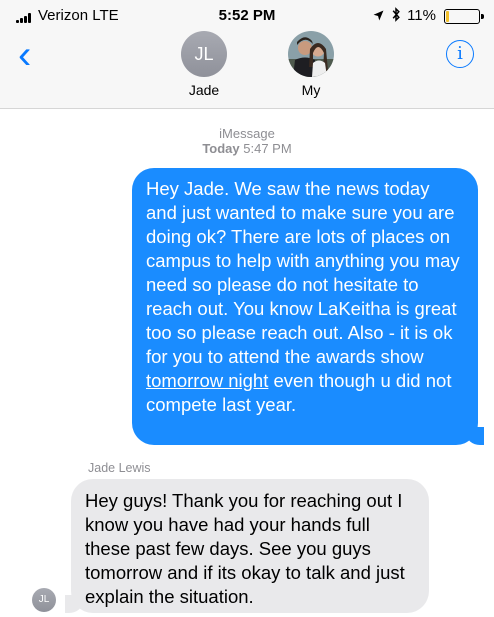 The width and height of the screenshot is (494, 617). What do you see at coordinates (482, 16) in the screenshot?
I see `battery-cap` at bounding box center [482, 16].